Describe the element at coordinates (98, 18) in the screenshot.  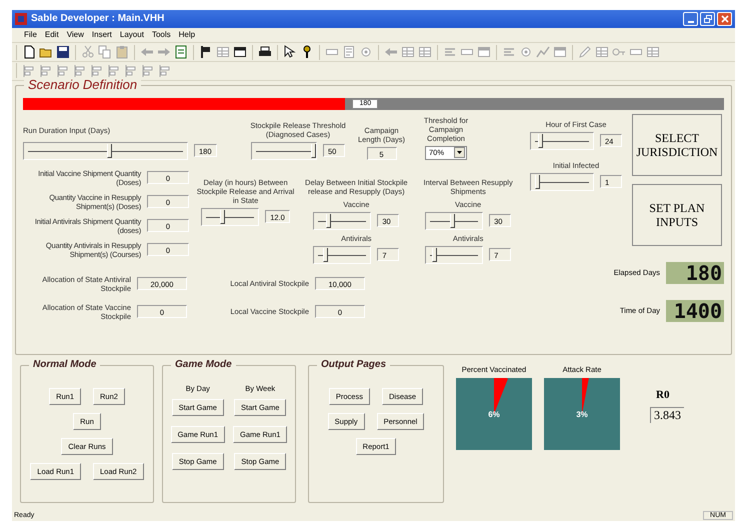
I see `window-title: Sable Developer : Main.VHH` at that location.